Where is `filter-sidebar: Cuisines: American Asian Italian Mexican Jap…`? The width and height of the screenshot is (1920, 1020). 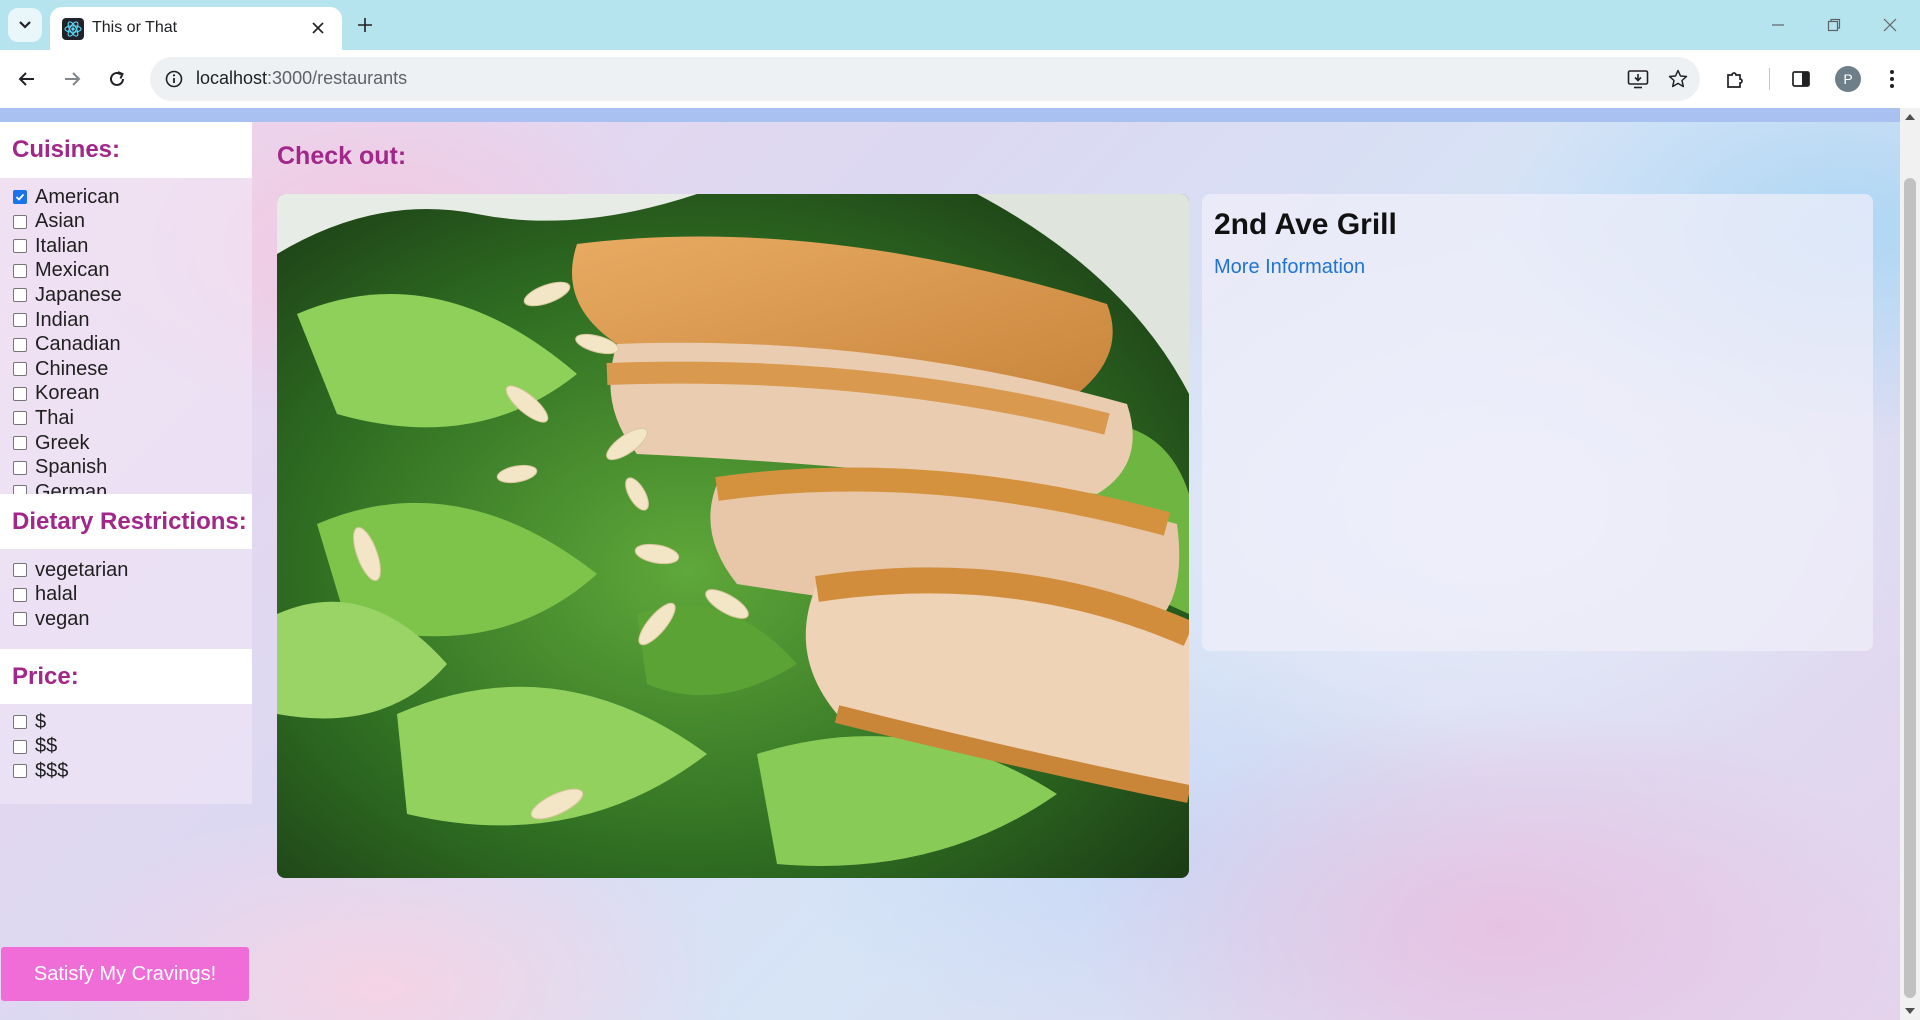
filter-sidebar: Cuisines: American Asian Italian Mexican Jap… is located at coordinates (126, 571).